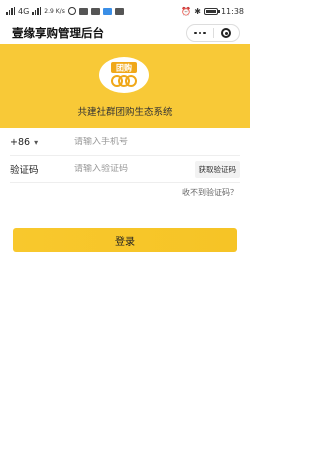 The image size is (320, 455). Describe the element at coordinates (20, 142) in the screenshot. I see `country-code: +86` at that location.